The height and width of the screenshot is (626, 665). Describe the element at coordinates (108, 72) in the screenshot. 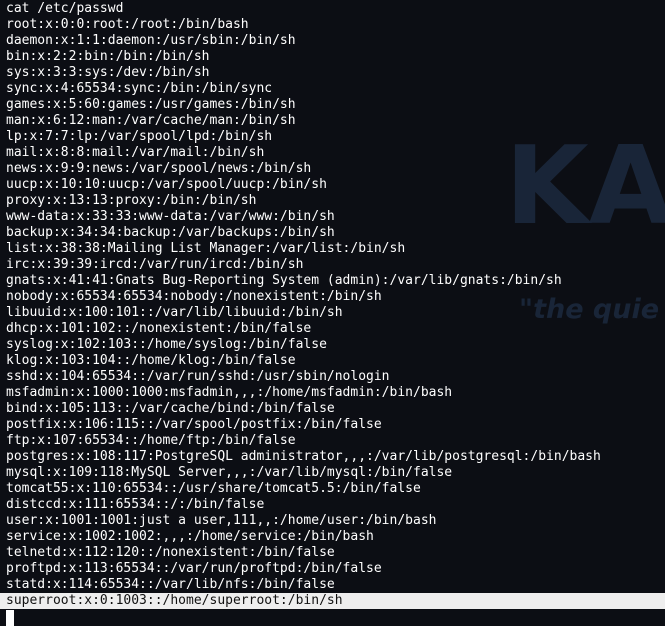

I see `output-line: sys:x:3:3:sys:/dev:/bin/sh` at that location.